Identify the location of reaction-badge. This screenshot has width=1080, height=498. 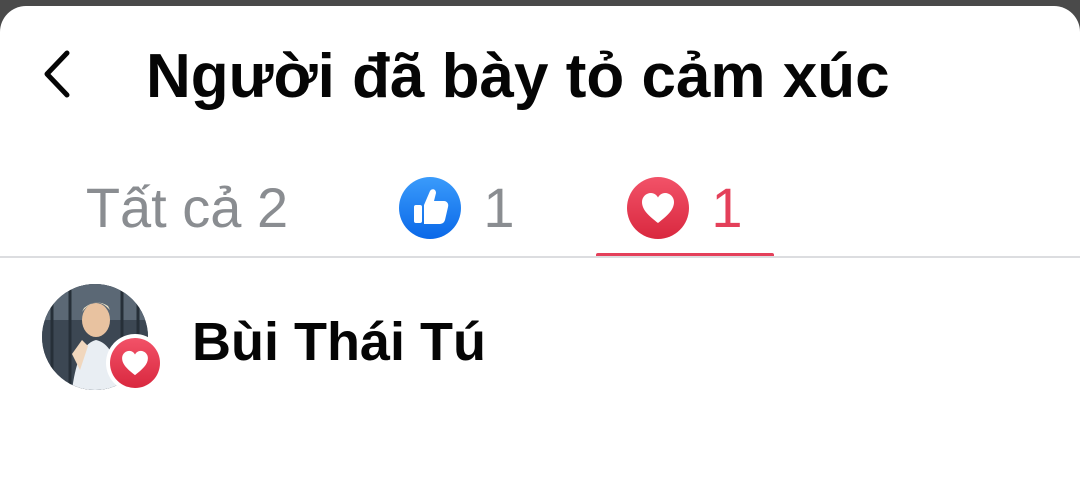
(135, 363).